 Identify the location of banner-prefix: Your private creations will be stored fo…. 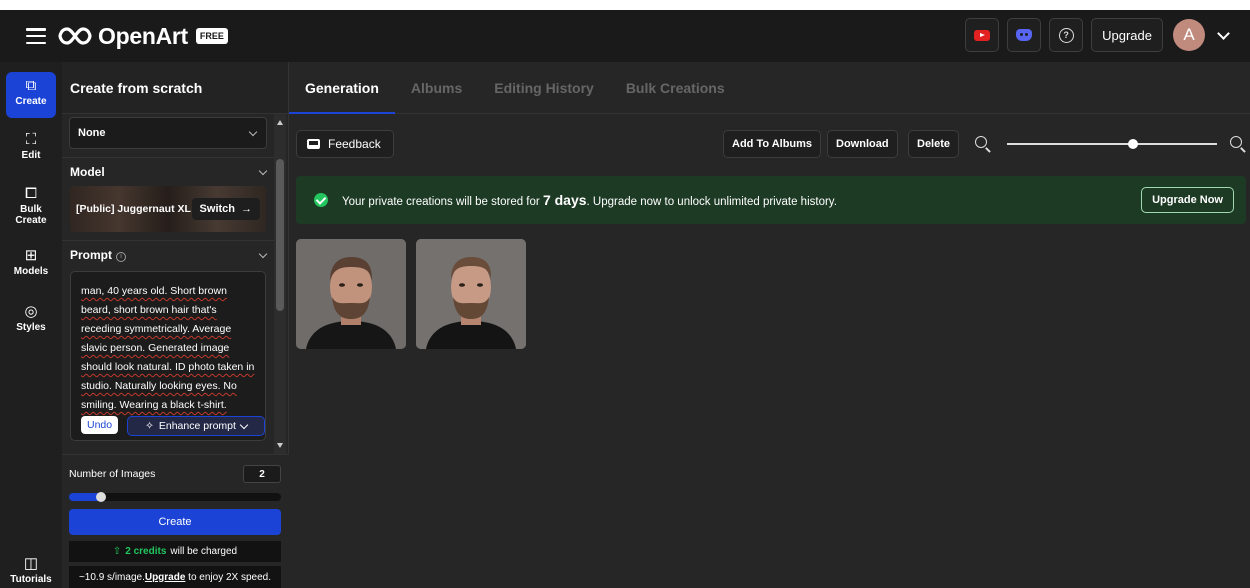
(442, 202).